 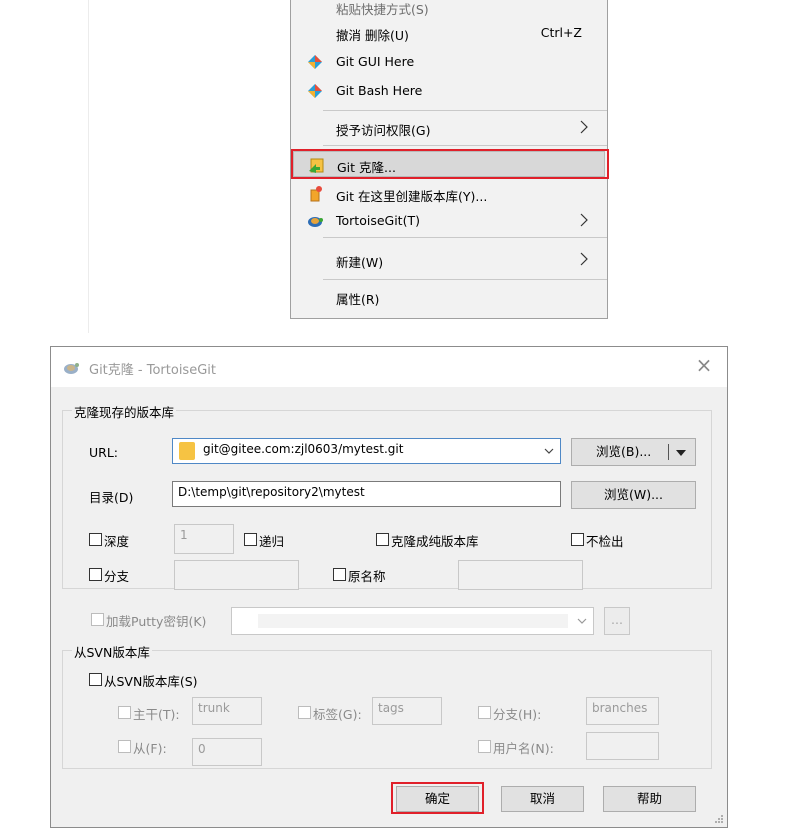 I want to click on cancel-label: 取消, so click(x=542, y=798).